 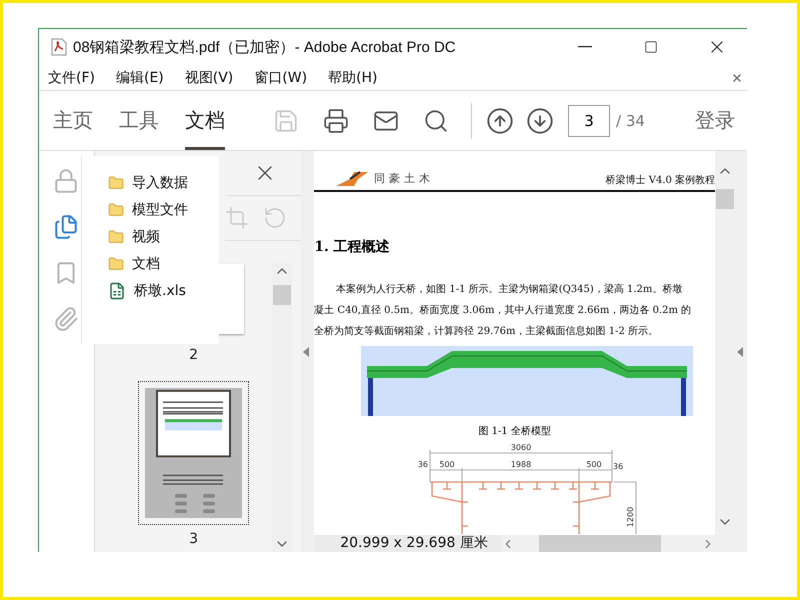 I want to click on section-heading: 1. 工程概述, so click(x=352, y=247).